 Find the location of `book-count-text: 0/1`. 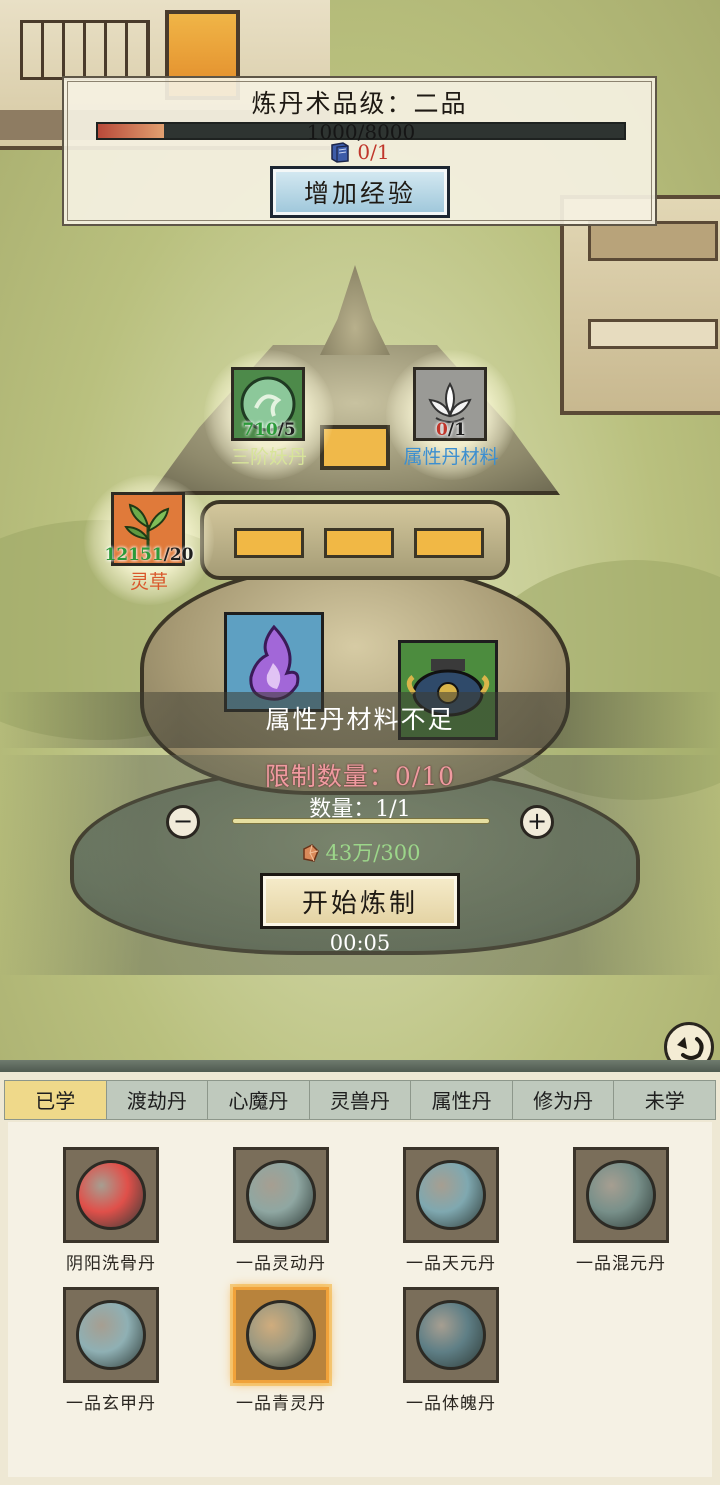

book-count-text: 0/1 is located at coordinates (373, 152).